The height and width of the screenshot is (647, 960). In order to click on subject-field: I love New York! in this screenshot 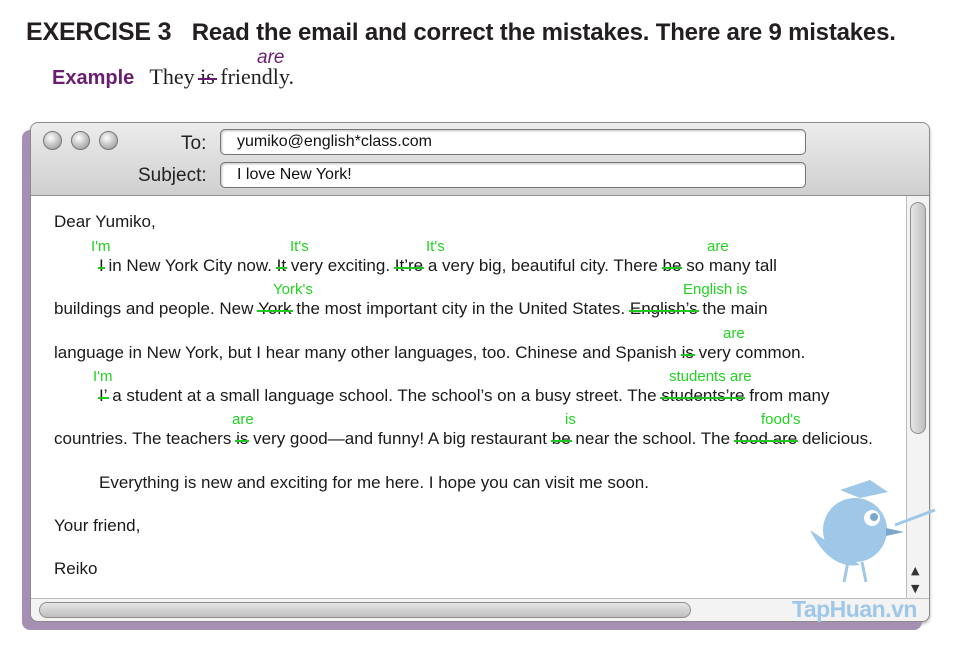, I will do `click(513, 175)`.